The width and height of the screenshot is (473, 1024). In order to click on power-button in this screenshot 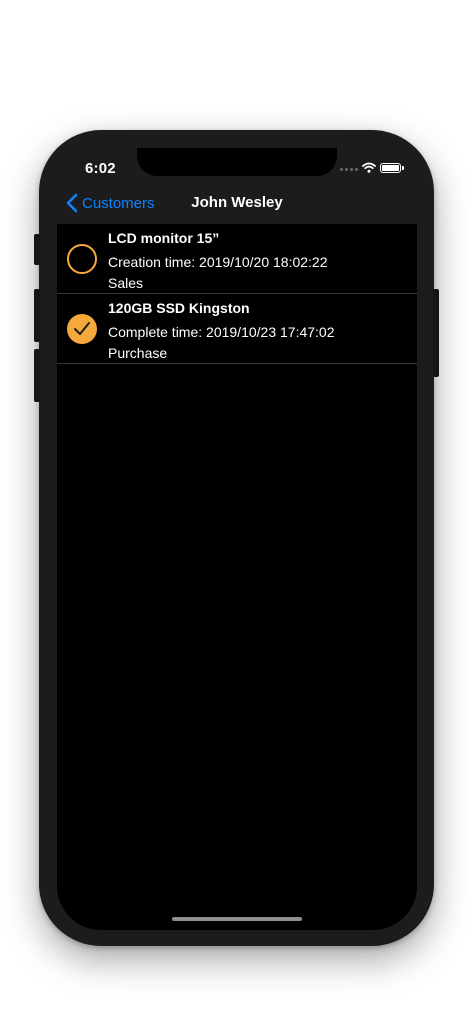, I will do `click(436, 333)`.